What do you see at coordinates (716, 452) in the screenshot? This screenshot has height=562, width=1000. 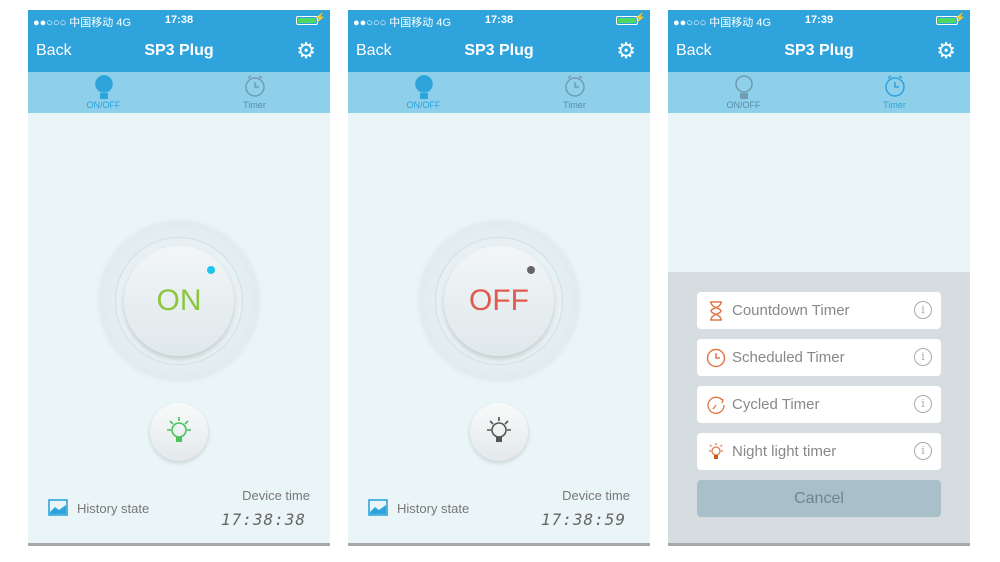 I see `bulb-icon` at bounding box center [716, 452].